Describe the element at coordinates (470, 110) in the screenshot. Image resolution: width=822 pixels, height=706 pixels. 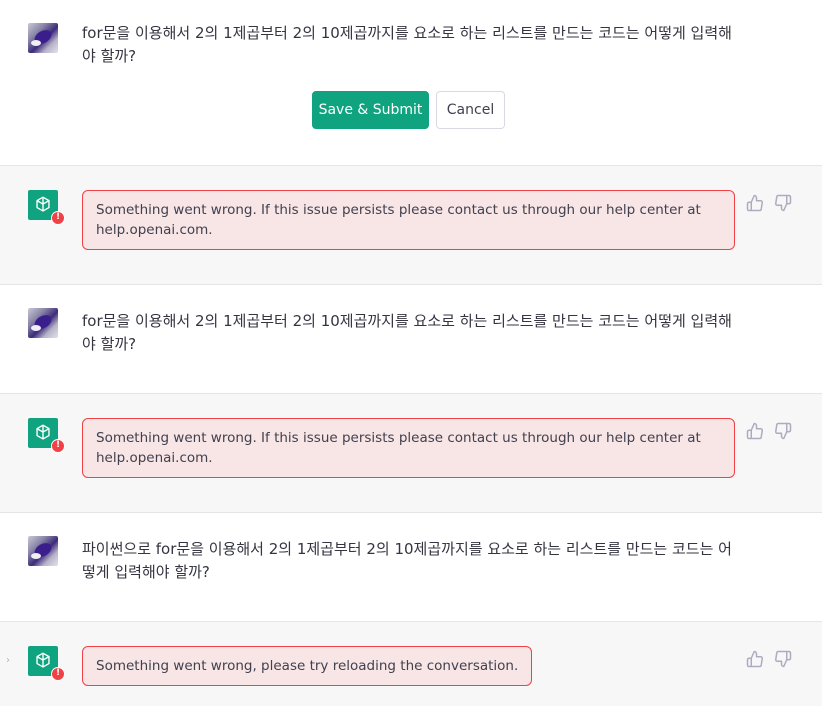
I see `cancel-button: Cancel` at that location.